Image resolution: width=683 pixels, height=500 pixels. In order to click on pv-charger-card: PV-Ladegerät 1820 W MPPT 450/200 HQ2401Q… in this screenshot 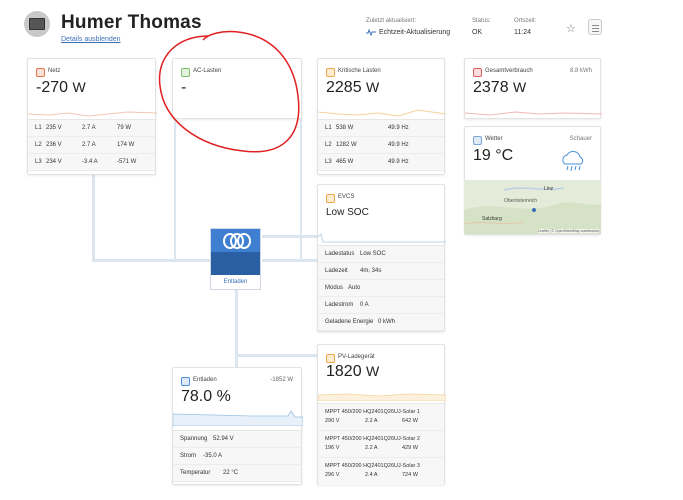, I will do `click(381, 414)`.